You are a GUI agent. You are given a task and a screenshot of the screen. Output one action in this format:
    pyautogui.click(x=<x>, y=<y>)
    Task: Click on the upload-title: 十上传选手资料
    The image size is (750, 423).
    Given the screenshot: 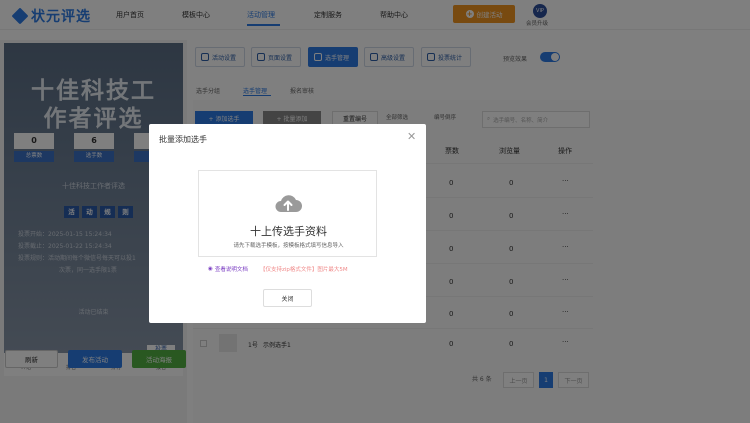 What is the action you would take?
    pyautogui.click(x=288, y=231)
    